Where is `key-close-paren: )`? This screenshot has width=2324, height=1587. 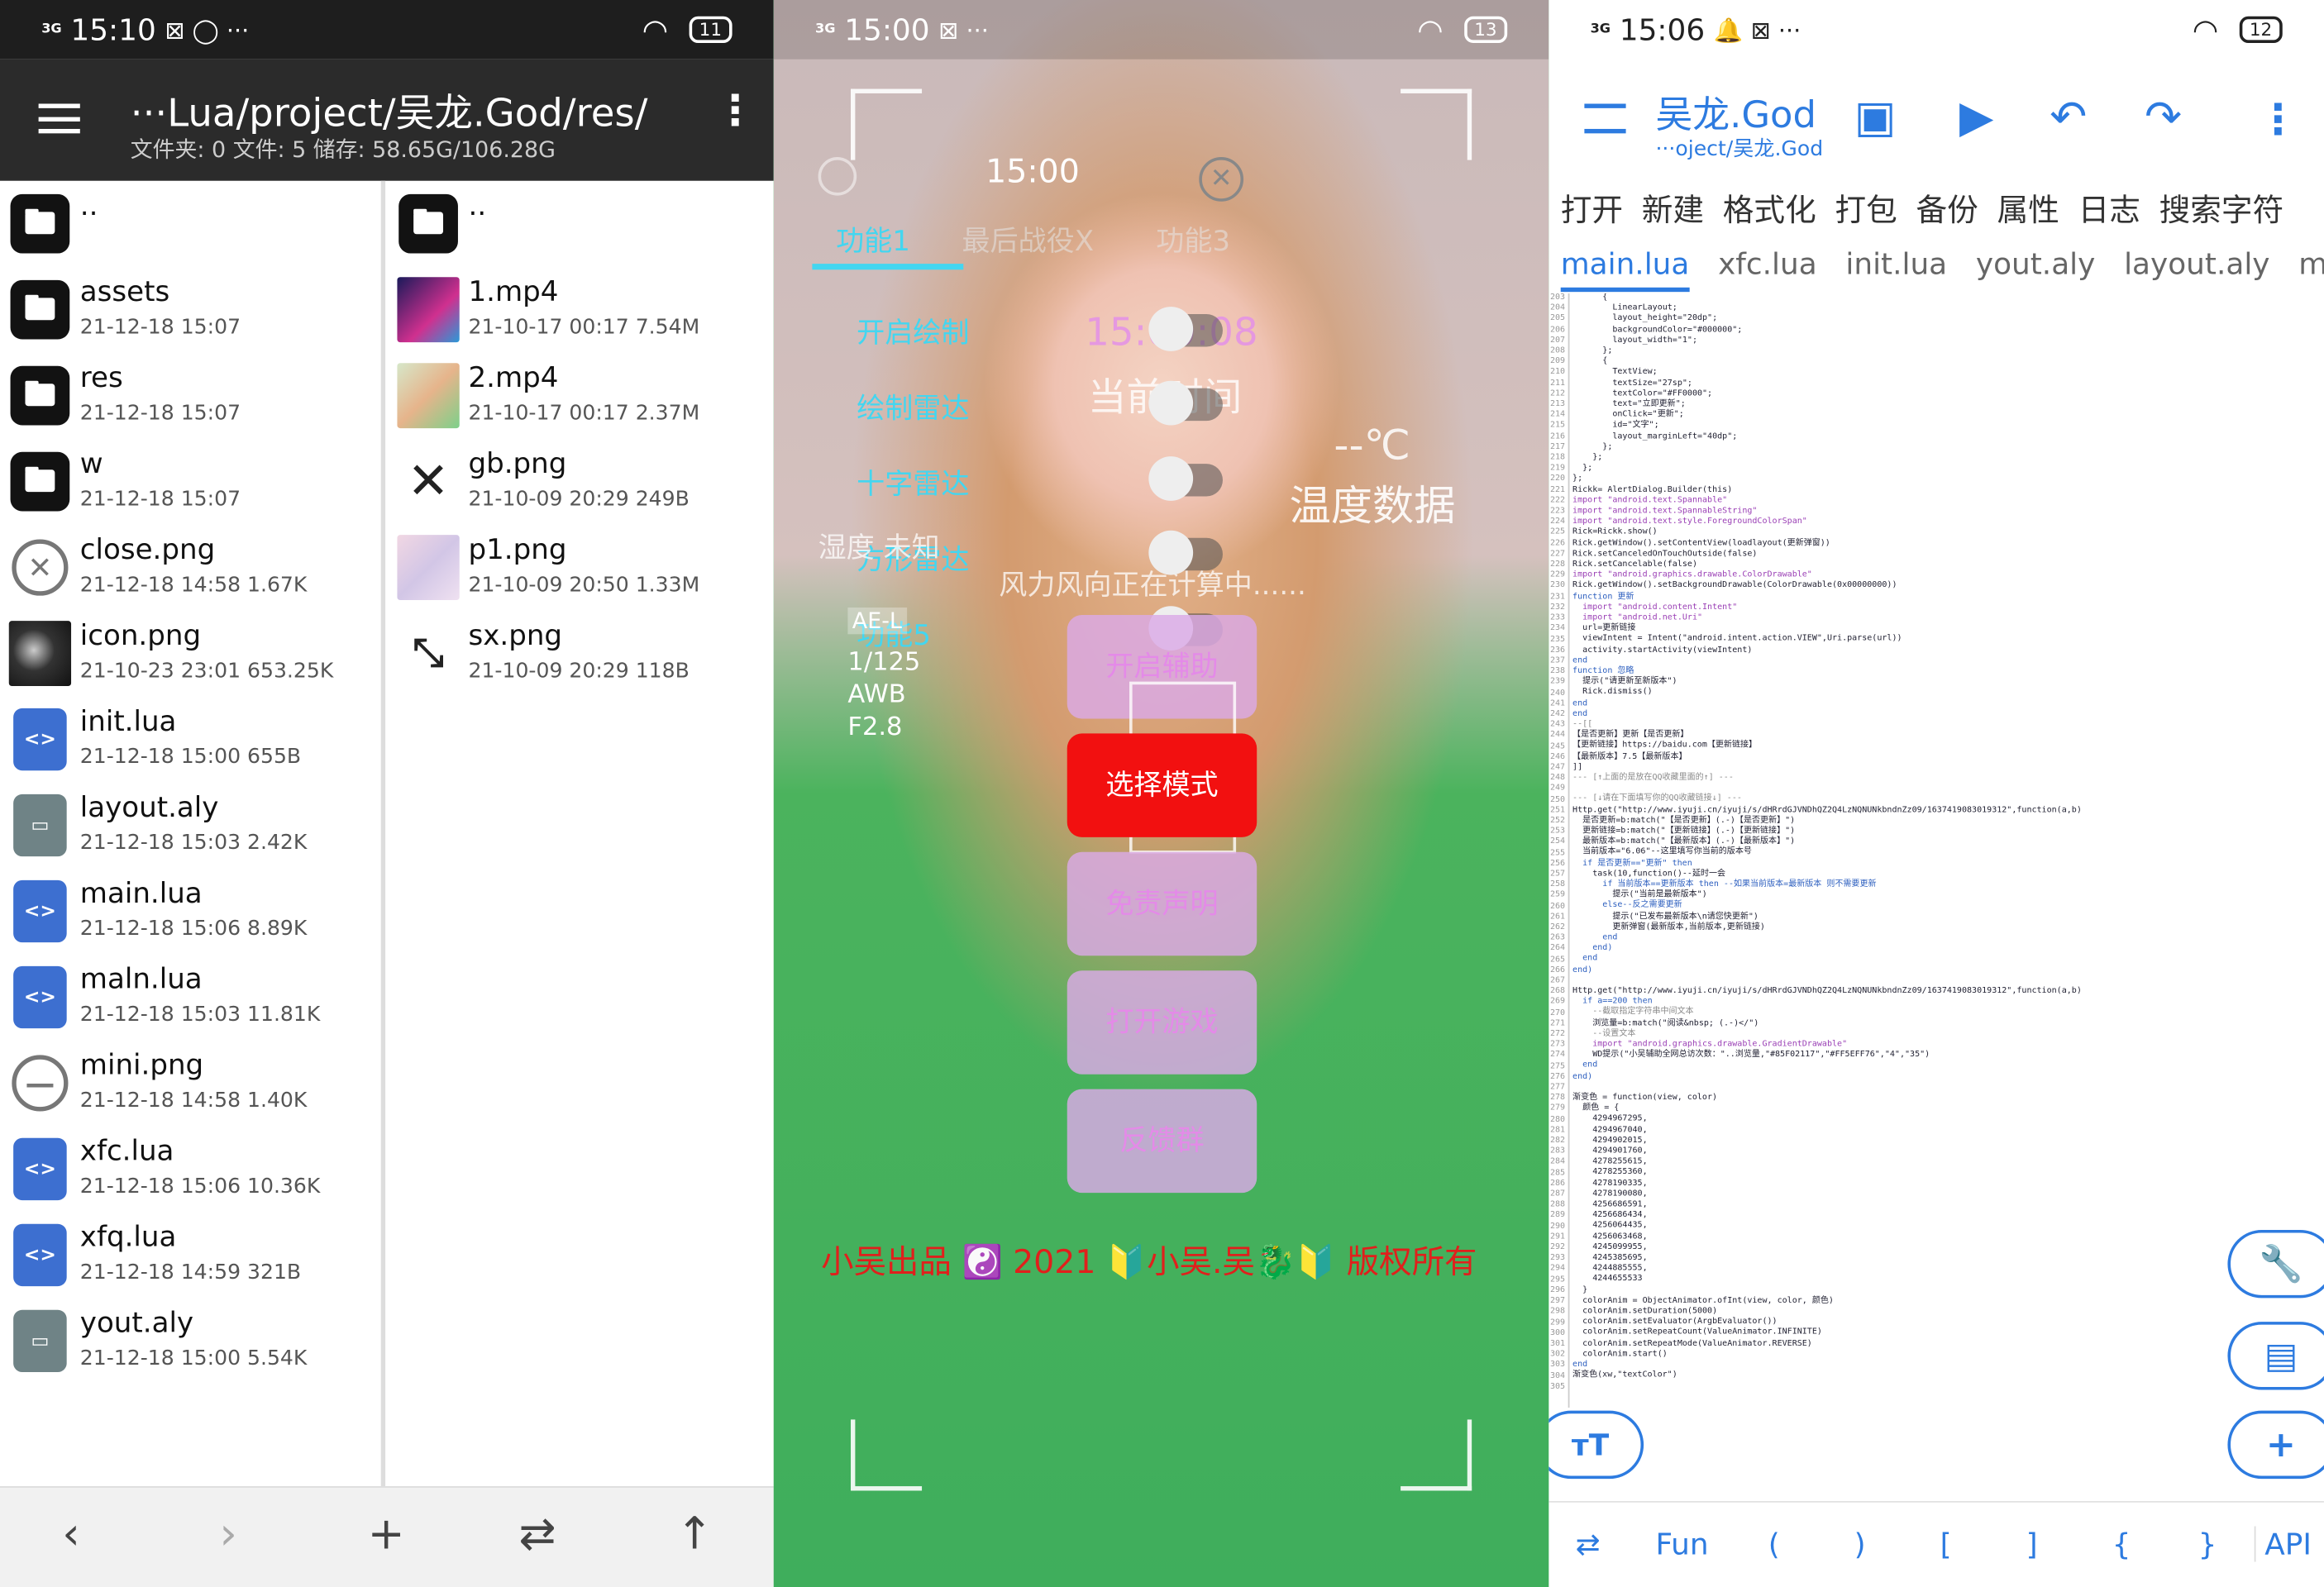
key-close-paren: ) is located at coordinates (1860, 1543).